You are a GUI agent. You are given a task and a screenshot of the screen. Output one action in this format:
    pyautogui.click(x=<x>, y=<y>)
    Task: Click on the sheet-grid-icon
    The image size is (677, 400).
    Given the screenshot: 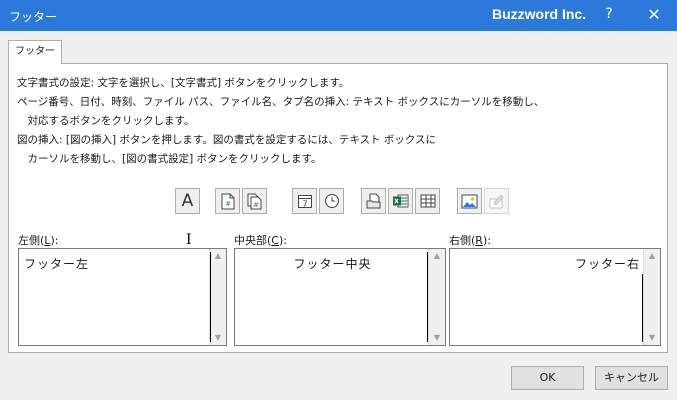 What is the action you would take?
    pyautogui.click(x=427, y=201)
    